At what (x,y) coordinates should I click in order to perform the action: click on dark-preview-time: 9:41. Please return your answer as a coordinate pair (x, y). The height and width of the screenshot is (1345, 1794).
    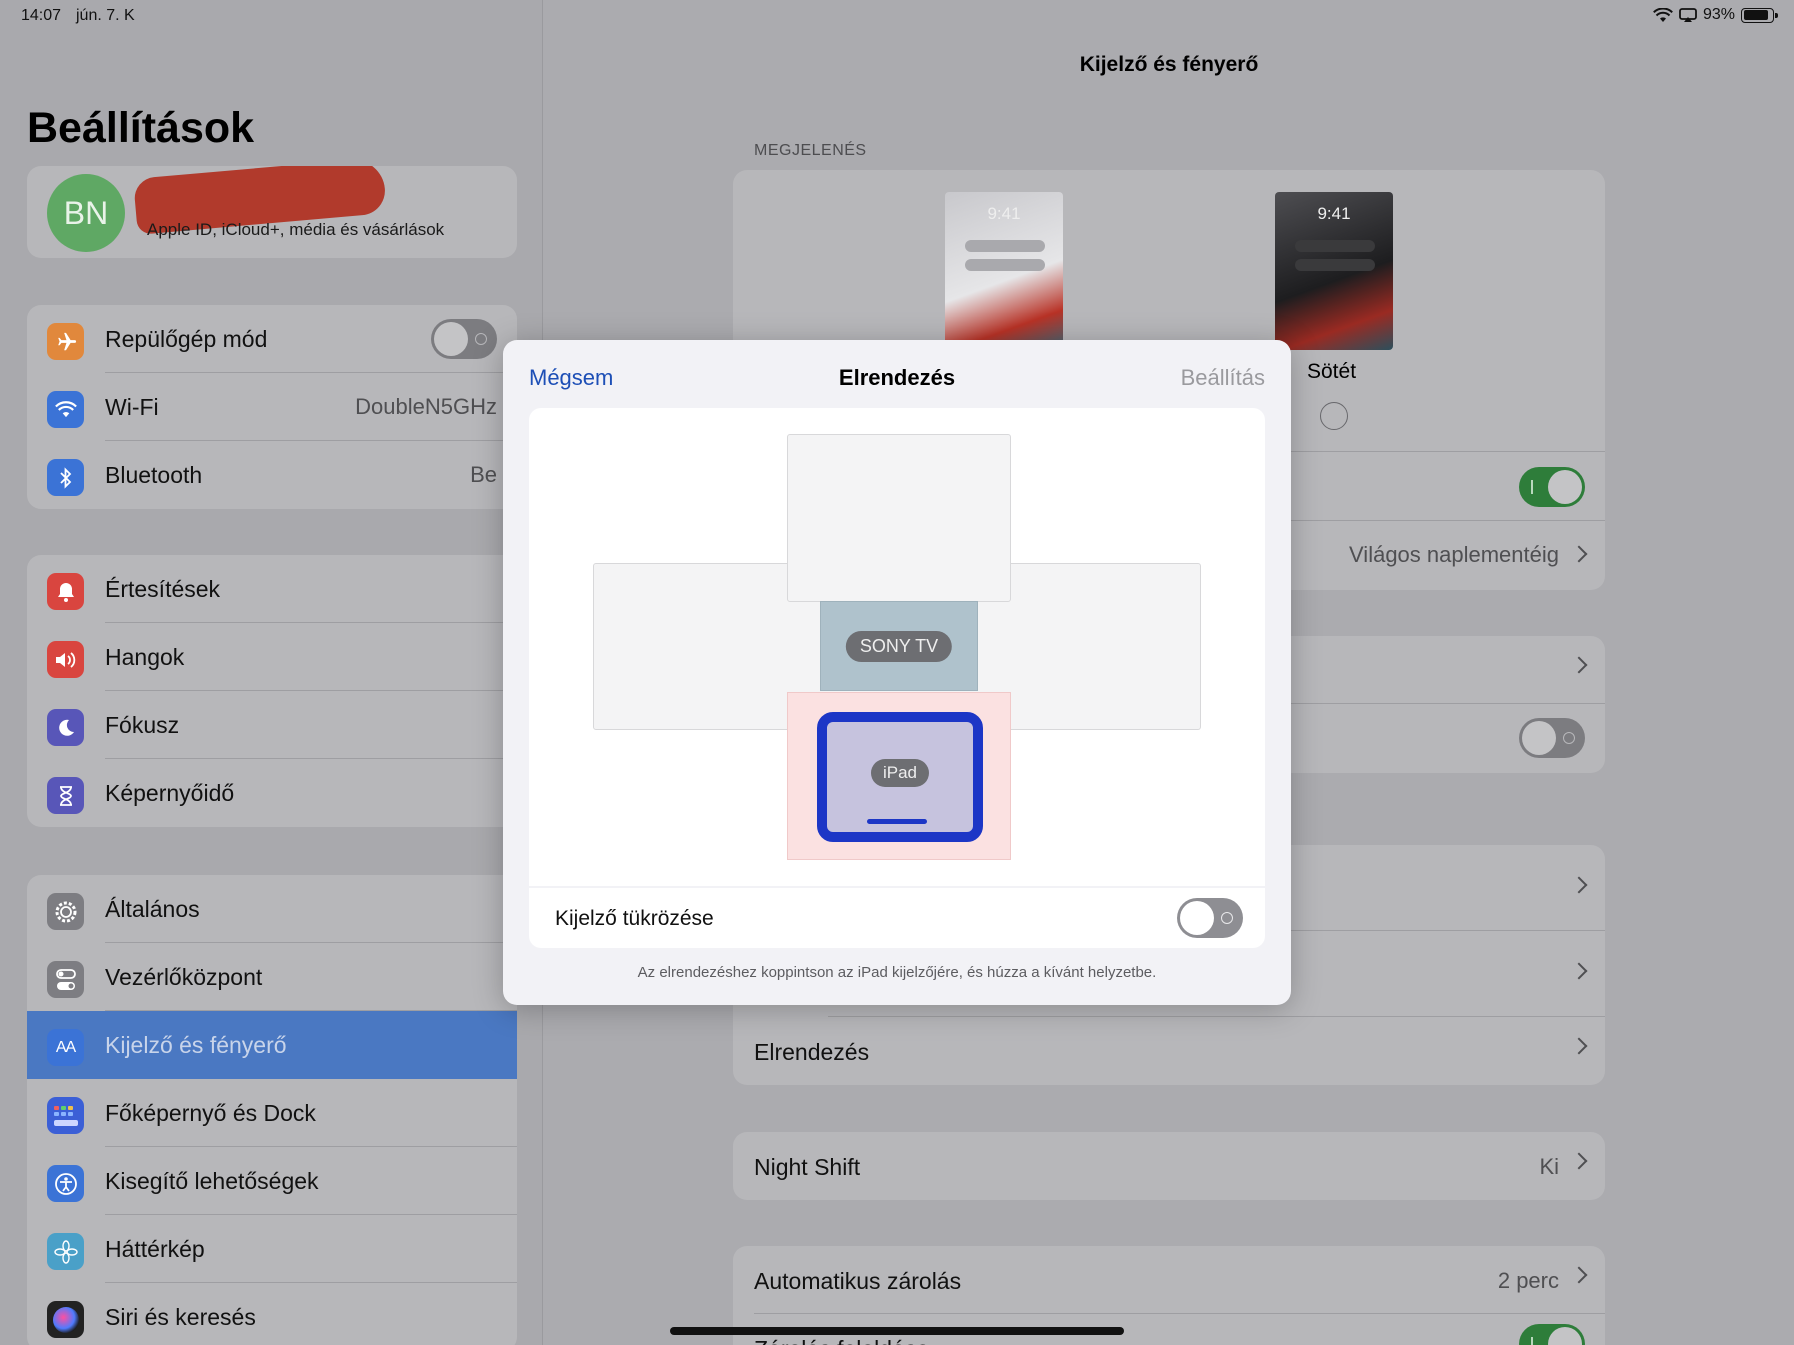
    Looking at the image, I should click on (1334, 213).